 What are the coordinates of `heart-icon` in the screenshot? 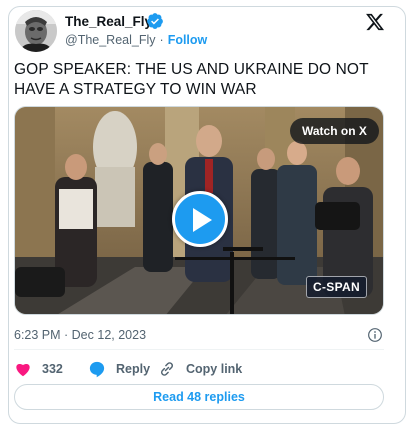 It's located at (23, 370).